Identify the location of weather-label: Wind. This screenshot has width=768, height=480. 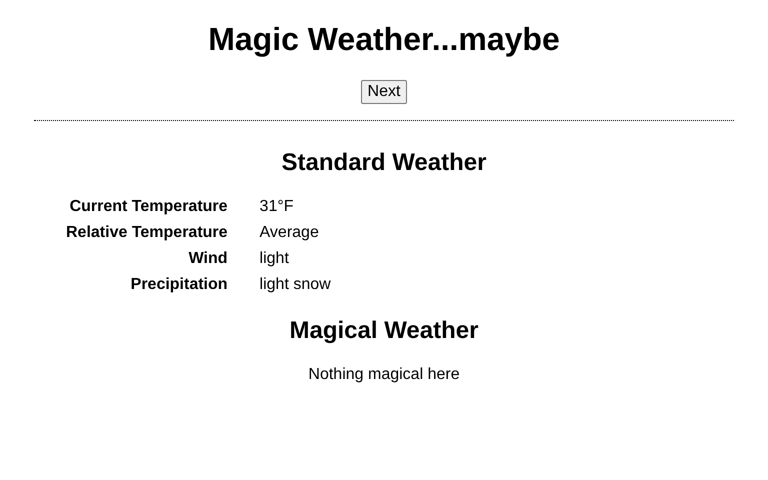
(208, 259).